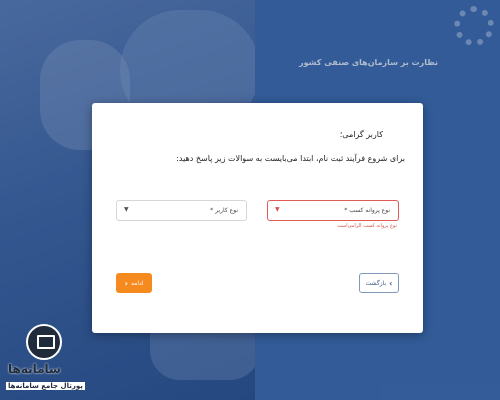 This screenshot has width=500, height=400. I want to click on continue-button: ادامه ‹, so click(134, 283).